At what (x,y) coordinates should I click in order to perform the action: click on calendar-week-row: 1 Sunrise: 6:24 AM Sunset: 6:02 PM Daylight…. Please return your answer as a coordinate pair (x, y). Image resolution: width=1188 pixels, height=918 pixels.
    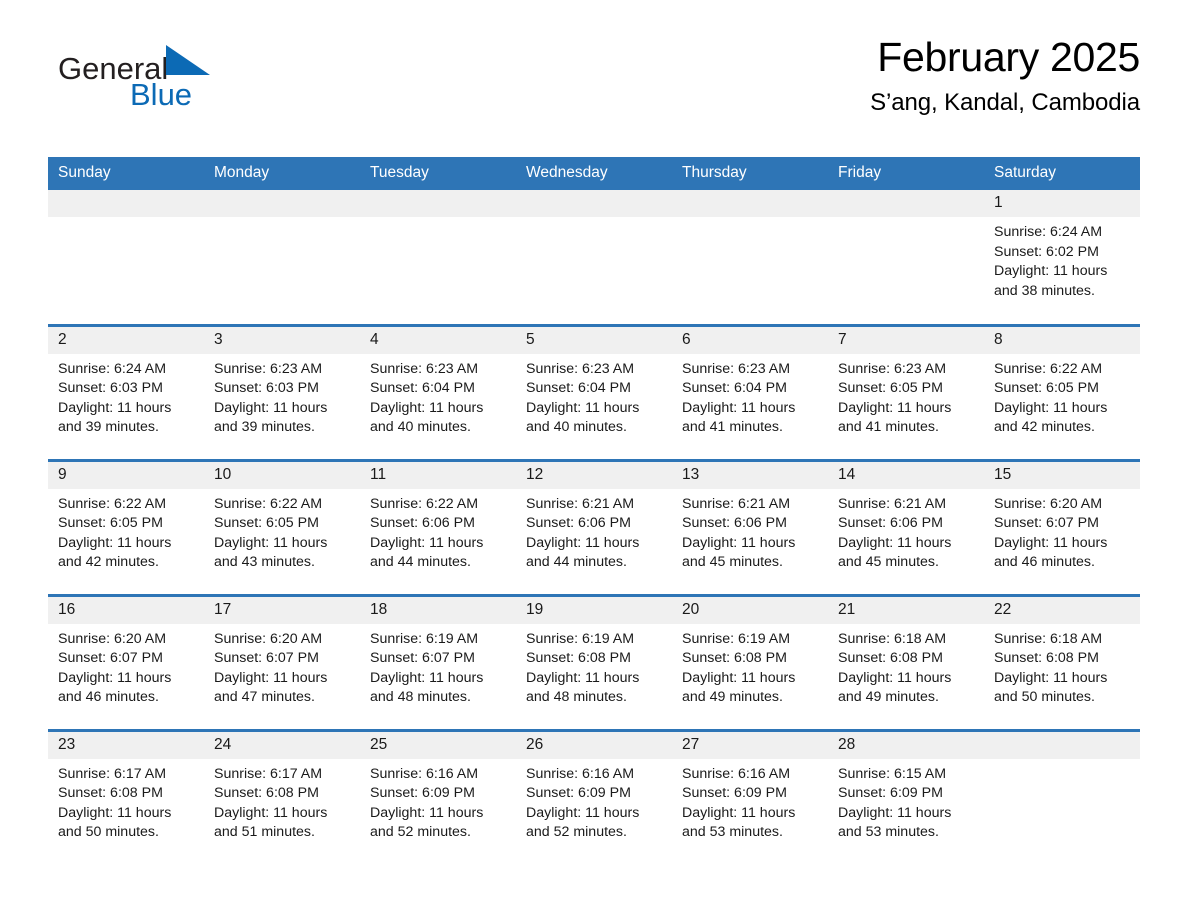
    Looking at the image, I should click on (594, 257).